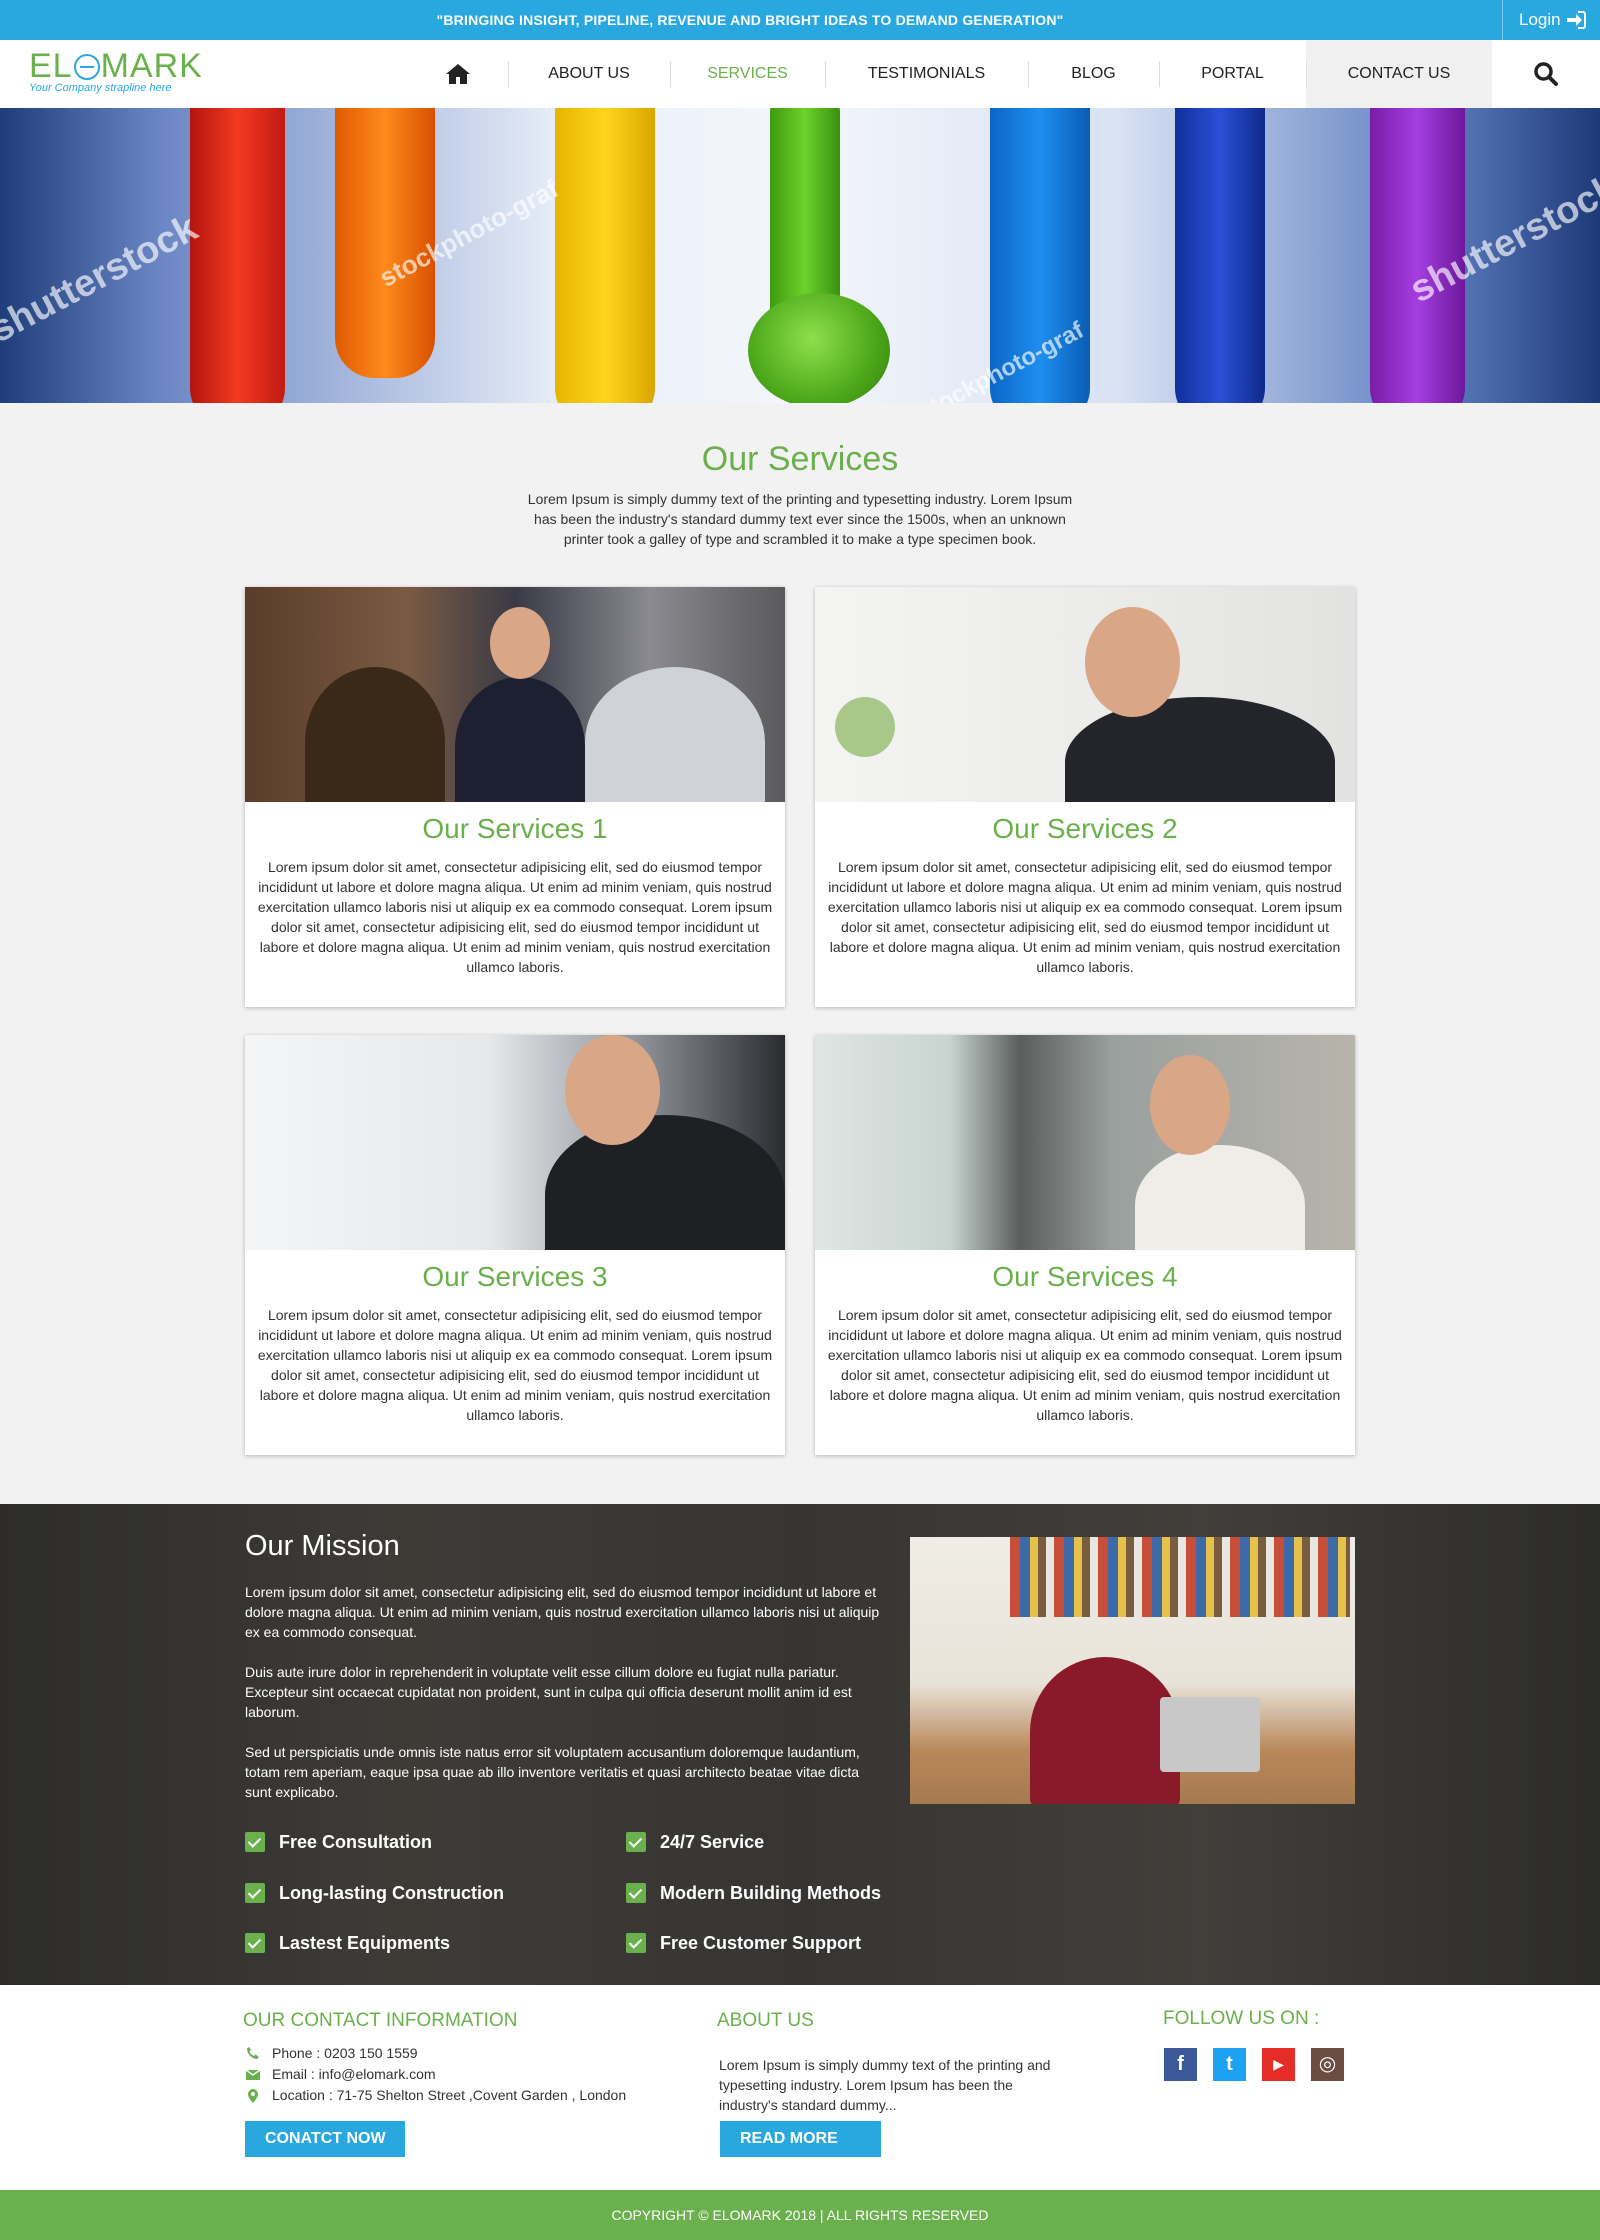 This screenshot has width=1600, height=2240. Describe the element at coordinates (1399, 74) in the screenshot. I see `nav-contact-us: CONTACT US` at that location.